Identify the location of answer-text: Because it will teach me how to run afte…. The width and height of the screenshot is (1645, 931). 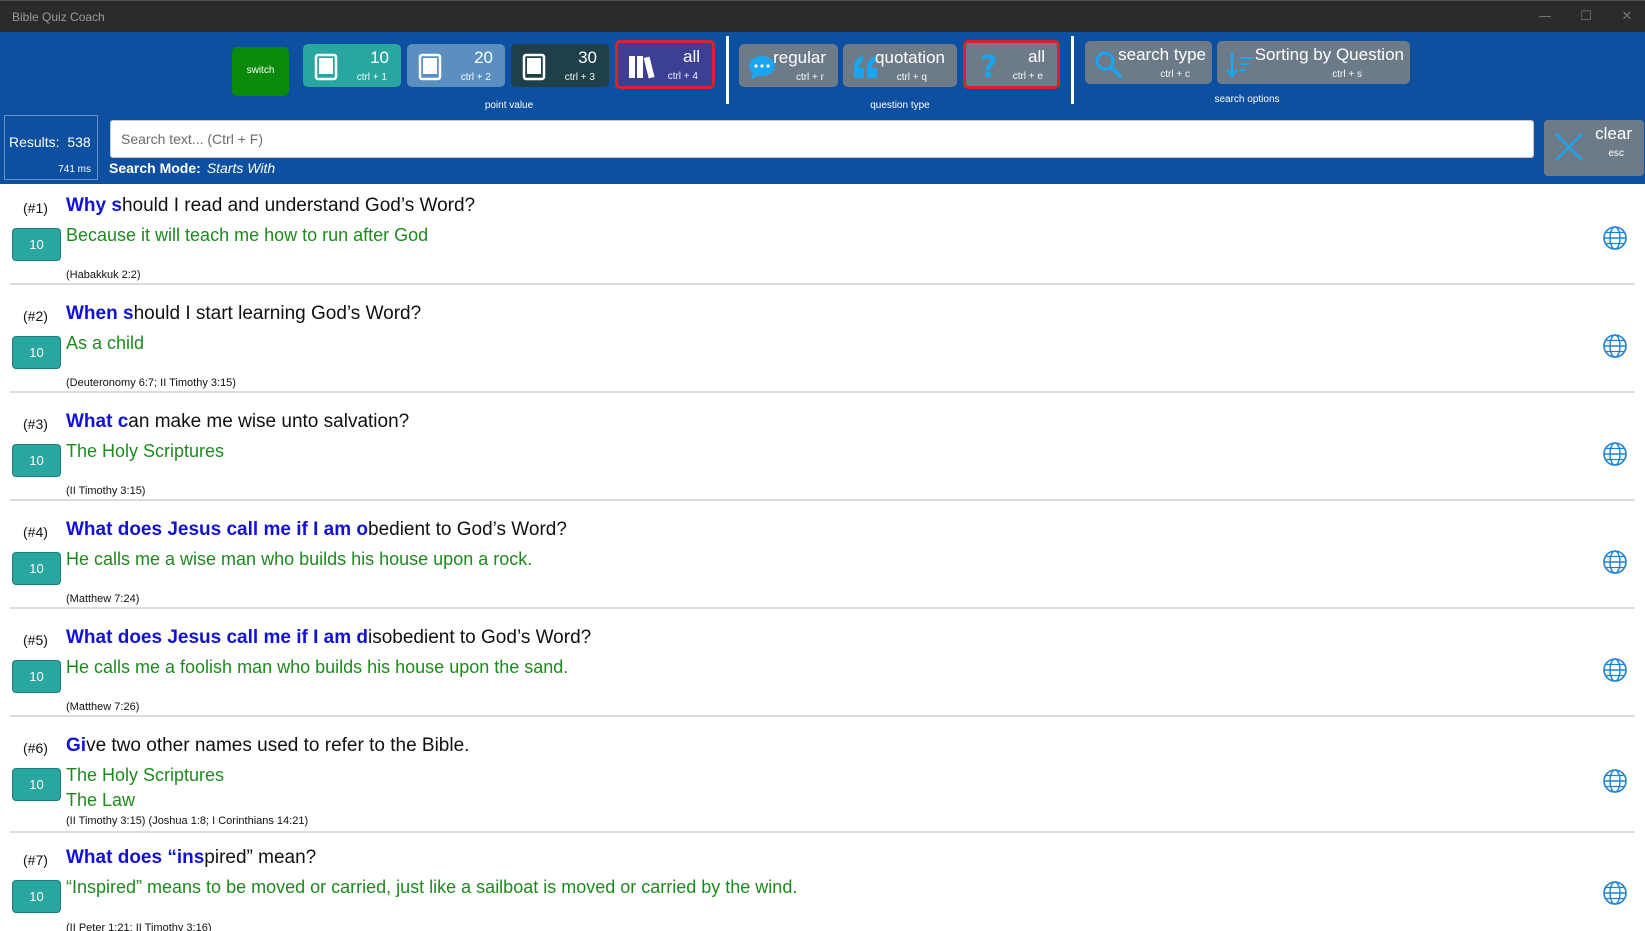
(247, 235).